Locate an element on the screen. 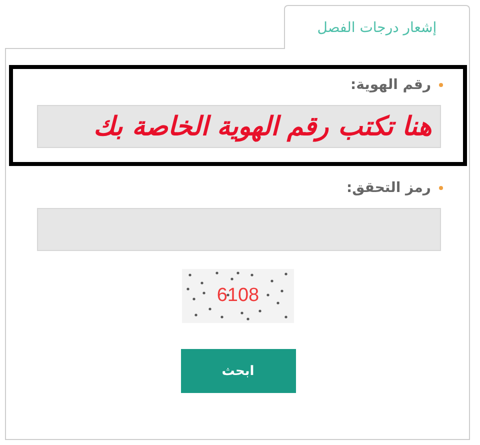 The width and height of the screenshot is (480, 445). search-button: ابحث is located at coordinates (238, 371).